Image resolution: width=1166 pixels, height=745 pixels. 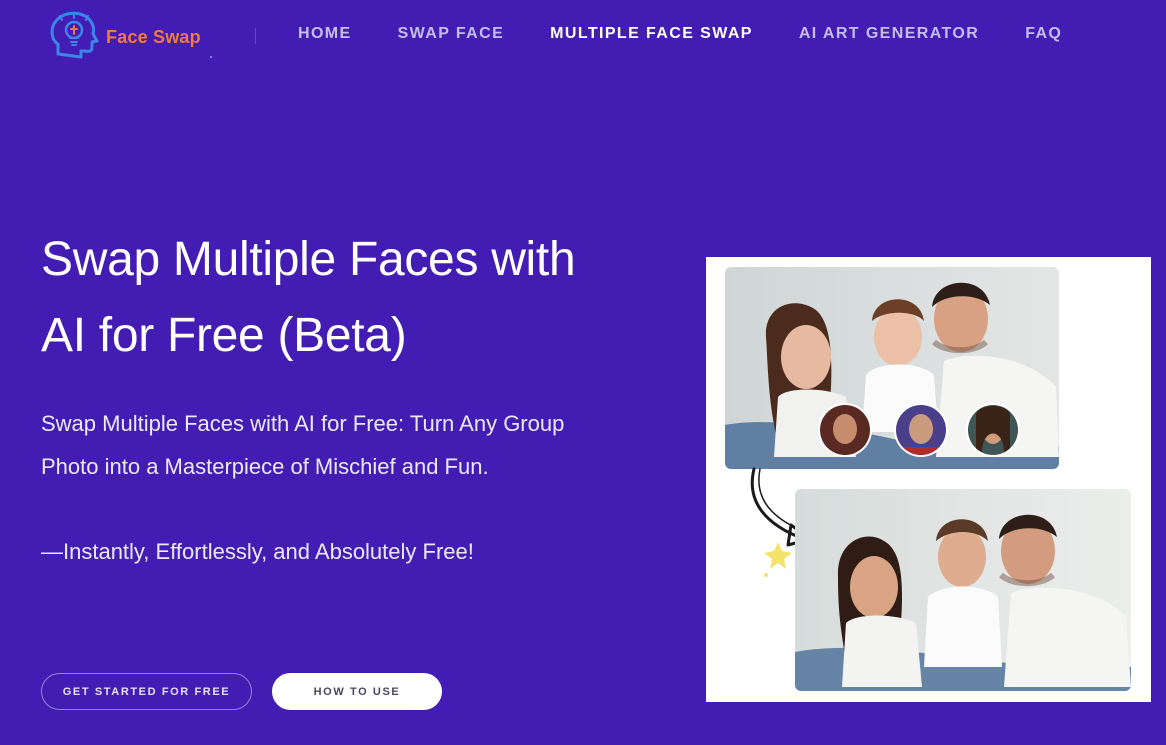 I want to click on group-photo-swapped, so click(x=963, y=590).